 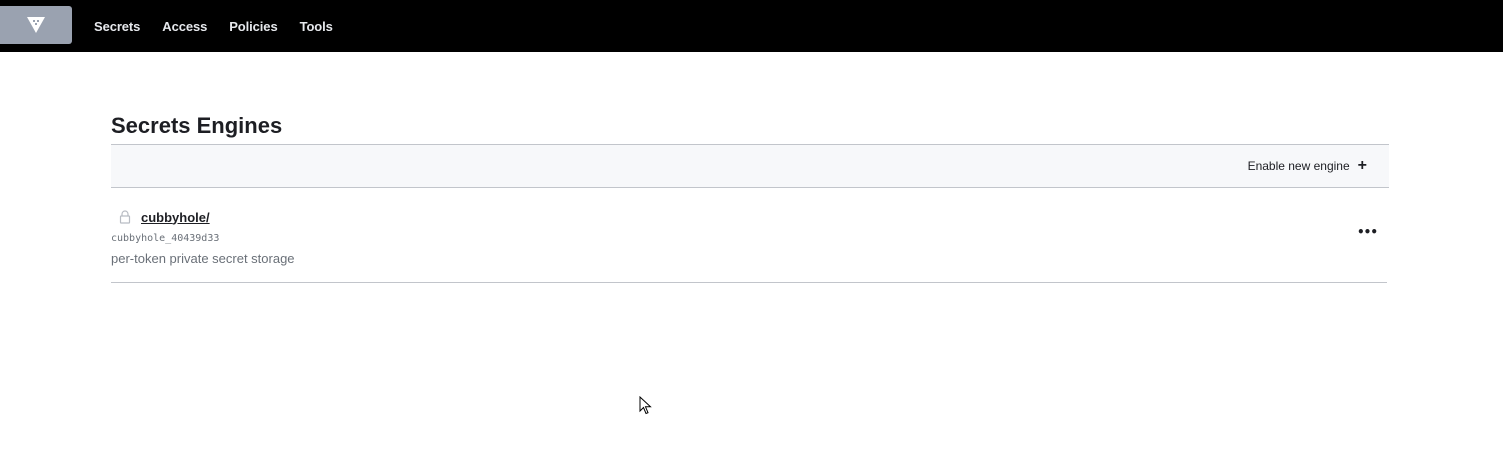 What do you see at coordinates (125, 217) in the screenshot?
I see `lock-icon` at bounding box center [125, 217].